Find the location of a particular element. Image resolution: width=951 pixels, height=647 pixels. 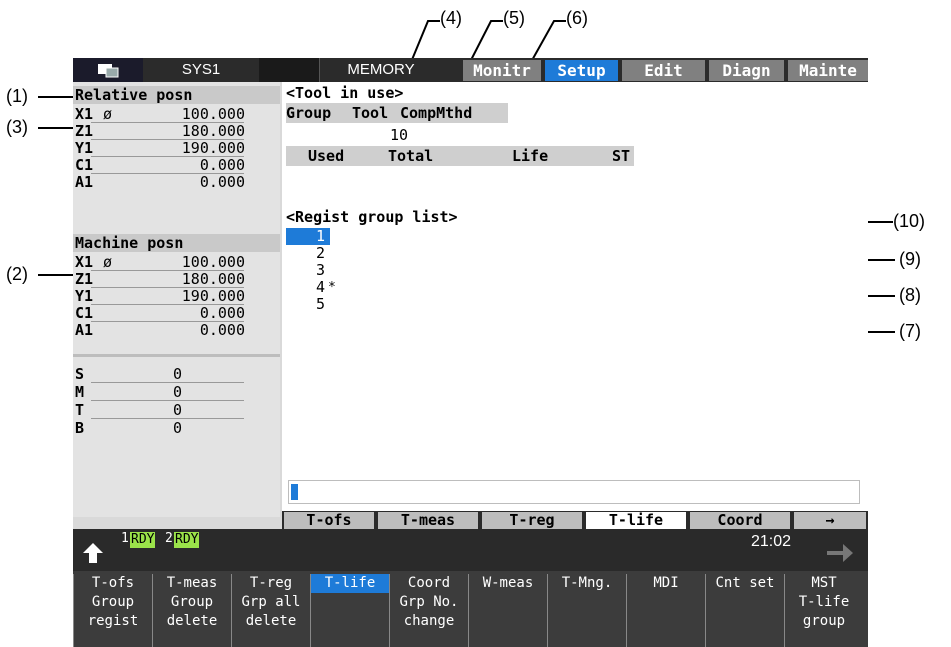

fkey-1: T-ofs Group regist is located at coordinates (112, 610).